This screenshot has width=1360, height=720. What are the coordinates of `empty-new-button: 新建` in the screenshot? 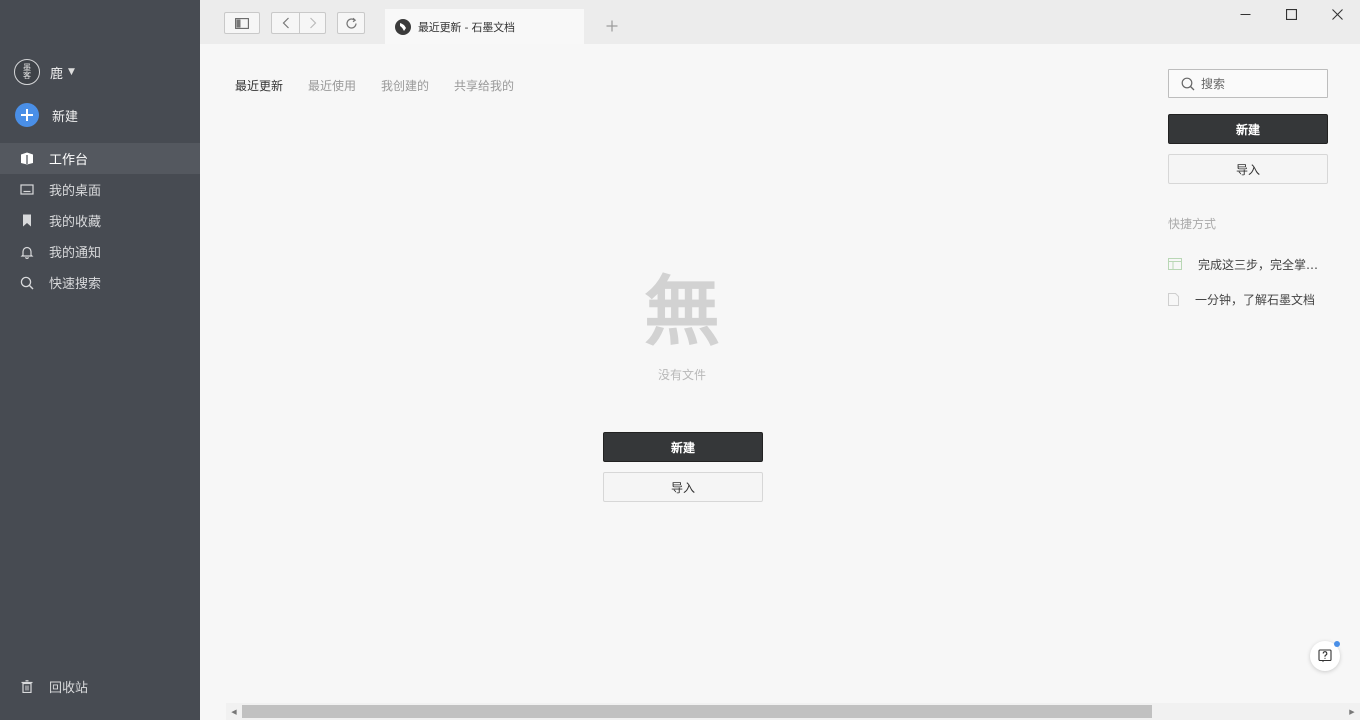 It's located at (683, 447).